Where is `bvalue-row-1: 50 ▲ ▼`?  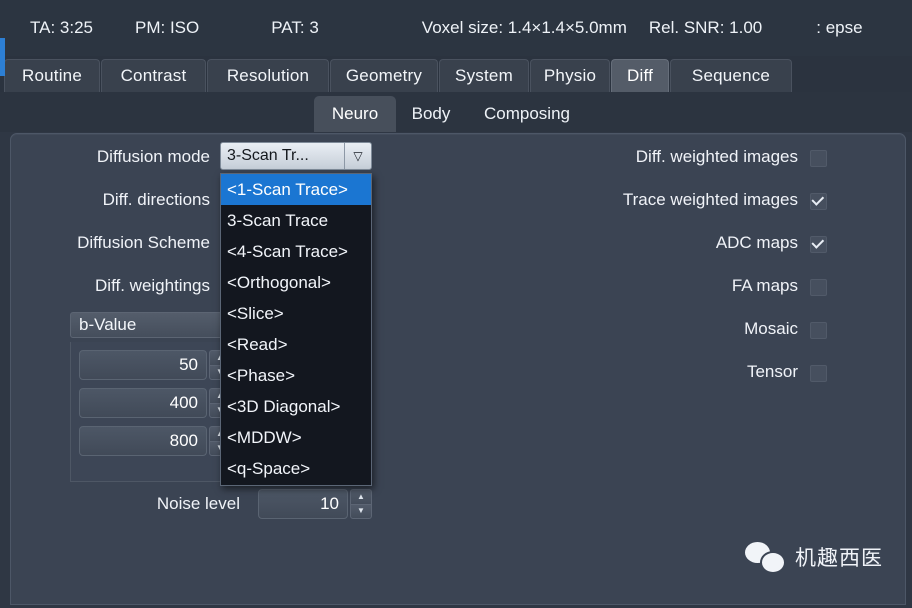
bvalue-row-1: 50 ▲ ▼ is located at coordinates (155, 365).